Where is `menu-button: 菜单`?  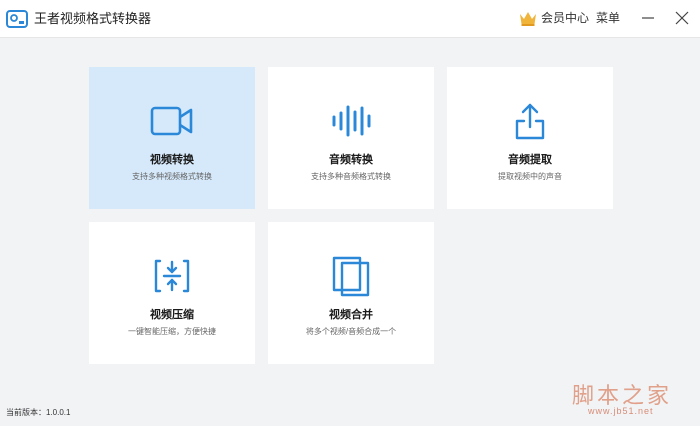
menu-button: 菜单 is located at coordinates (608, 18).